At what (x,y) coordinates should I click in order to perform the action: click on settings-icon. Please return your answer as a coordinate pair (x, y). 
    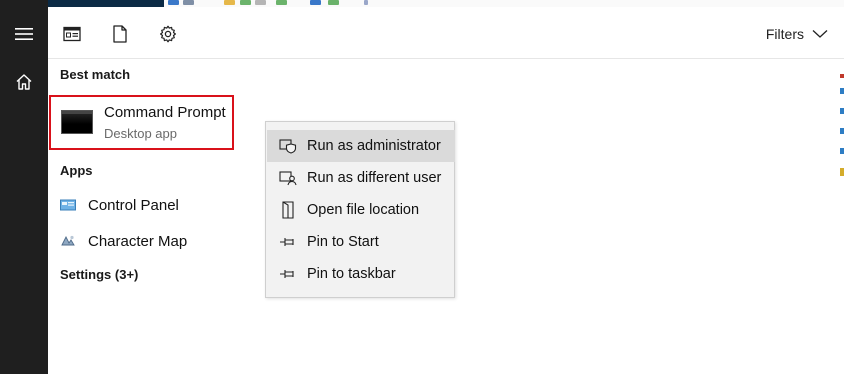
    Looking at the image, I should click on (168, 34).